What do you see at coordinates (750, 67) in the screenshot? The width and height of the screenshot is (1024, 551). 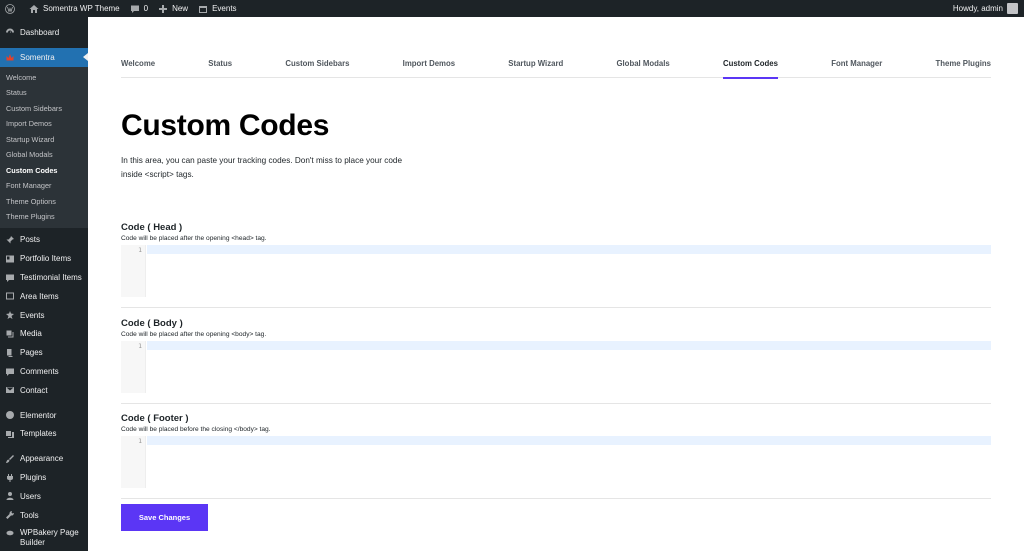 I see `tab-custom-codes: Custom Codes` at bounding box center [750, 67].